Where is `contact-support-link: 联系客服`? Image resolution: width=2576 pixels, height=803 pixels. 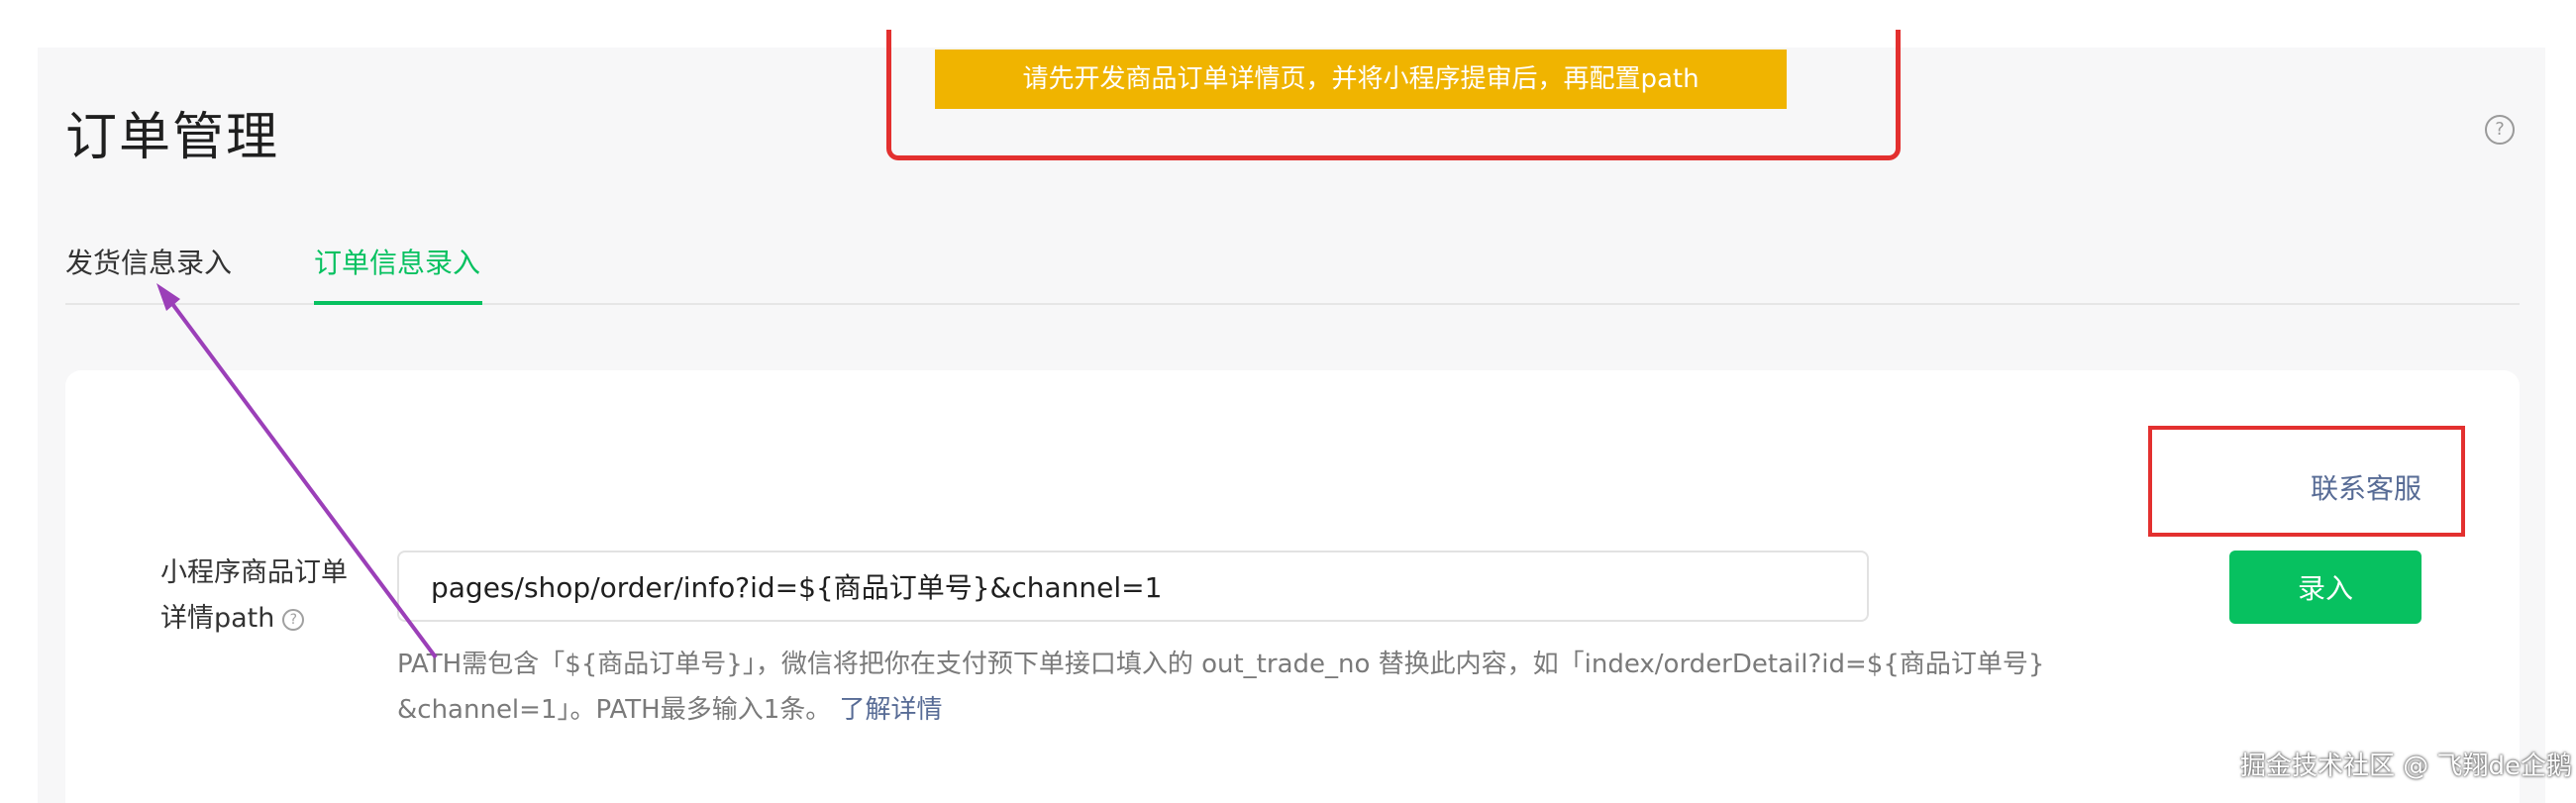 contact-support-link: 联系客服 is located at coordinates (2366, 489).